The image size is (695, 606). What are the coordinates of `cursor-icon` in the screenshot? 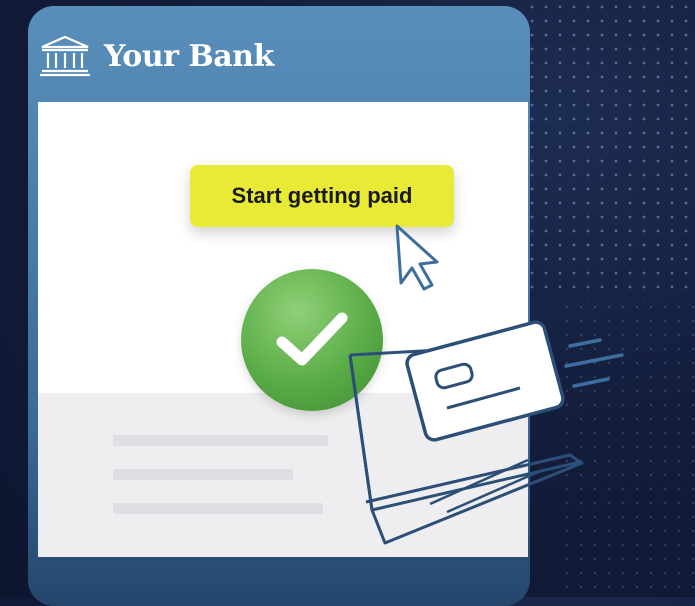 It's located at (417, 257).